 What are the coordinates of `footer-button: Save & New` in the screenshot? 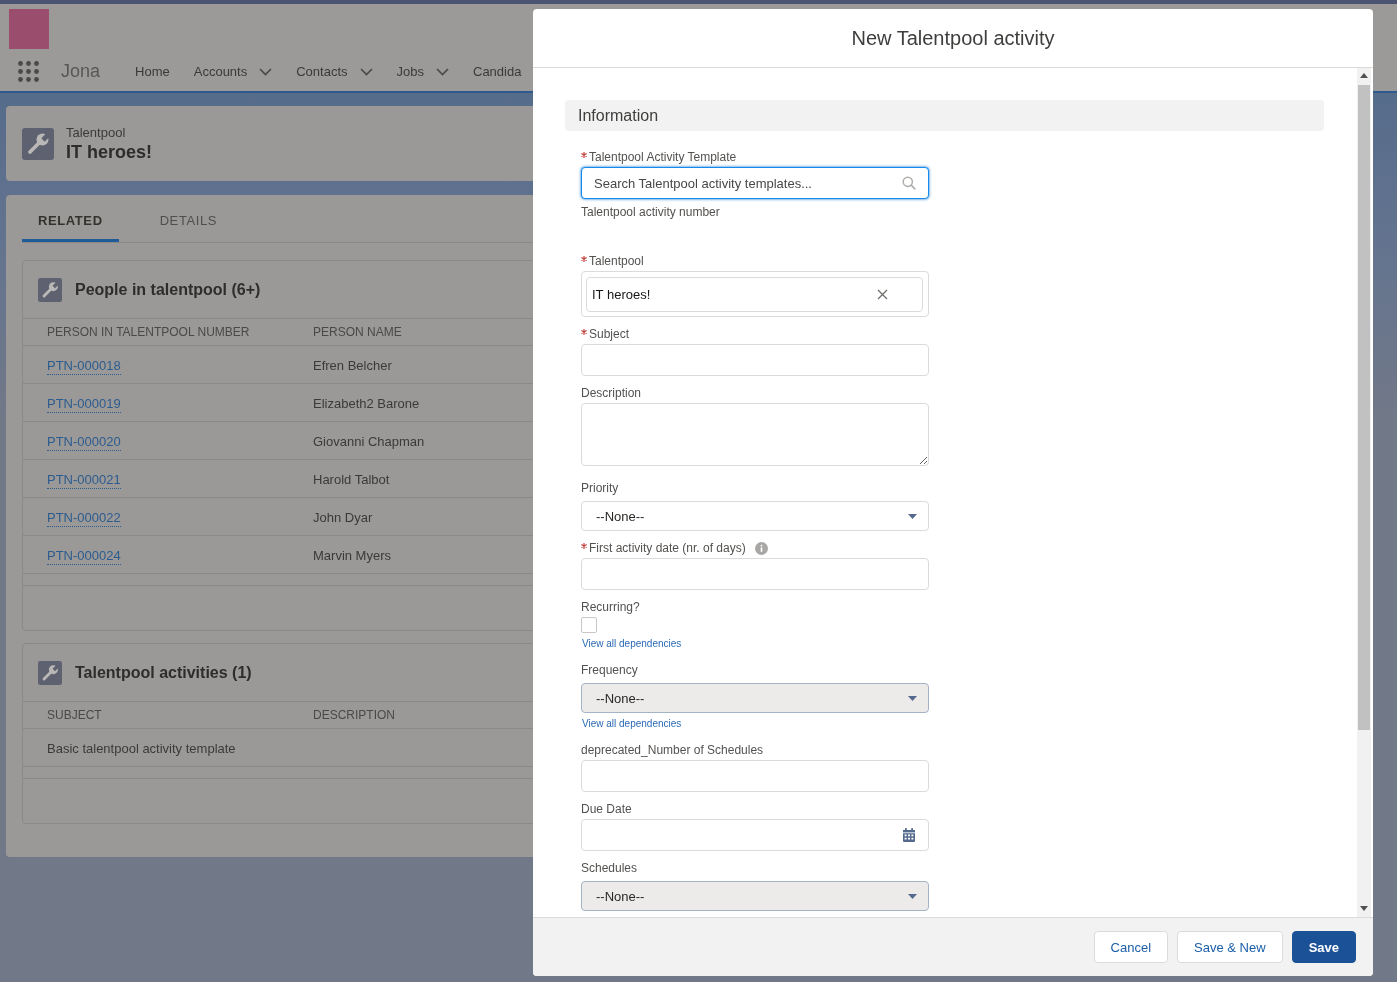 It's located at (1230, 947).